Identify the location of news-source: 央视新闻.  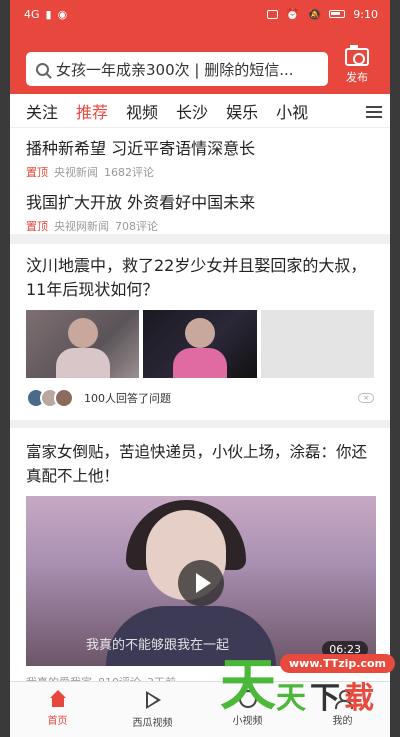
(76, 172).